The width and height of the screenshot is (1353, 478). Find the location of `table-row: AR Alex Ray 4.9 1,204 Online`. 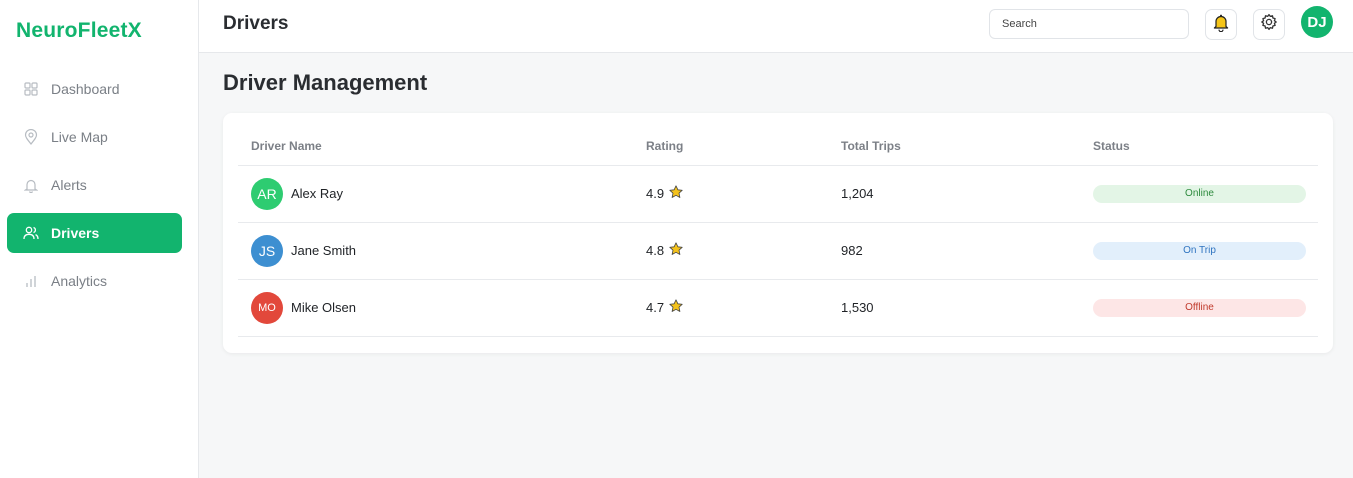

table-row: AR Alex Ray 4.9 1,204 Online is located at coordinates (778, 194).